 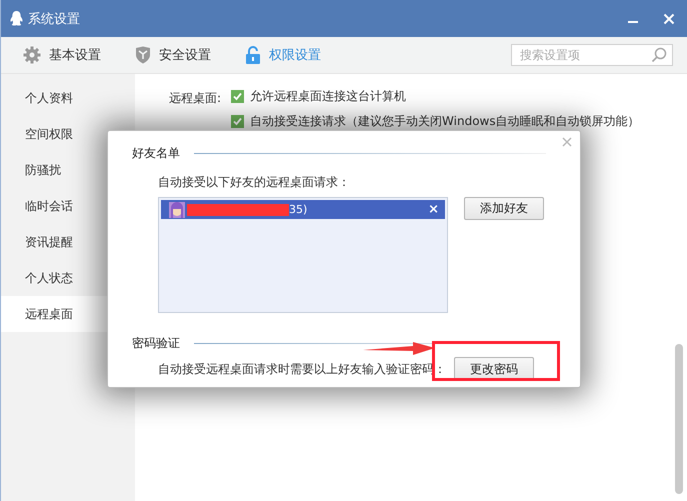 I want to click on window-title: 系统设置, so click(x=54, y=19).